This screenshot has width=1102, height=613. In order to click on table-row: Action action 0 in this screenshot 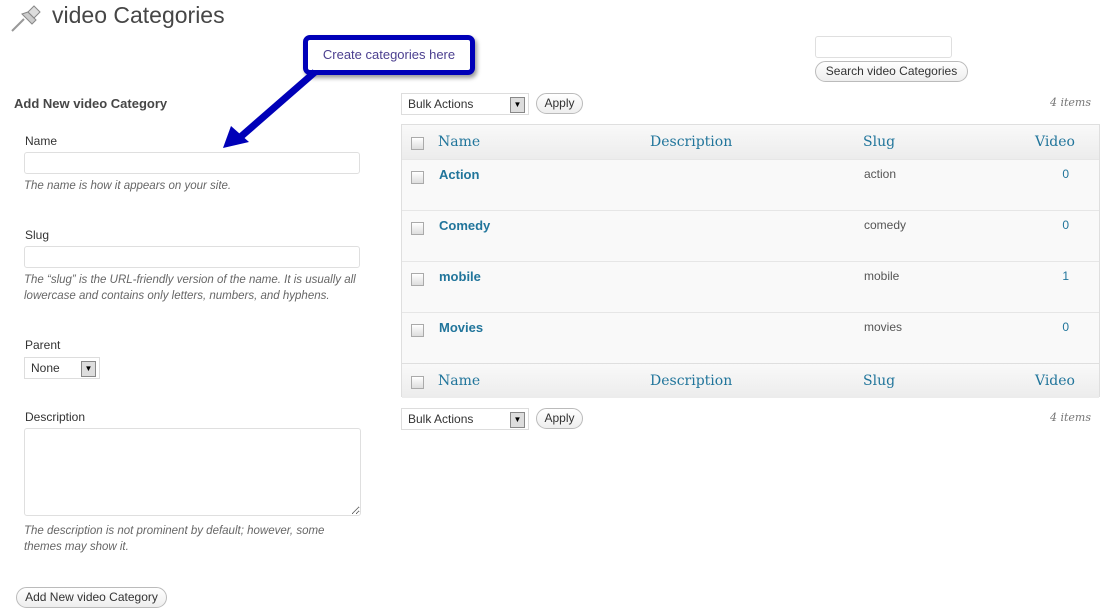, I will do `click(750, 184)`.